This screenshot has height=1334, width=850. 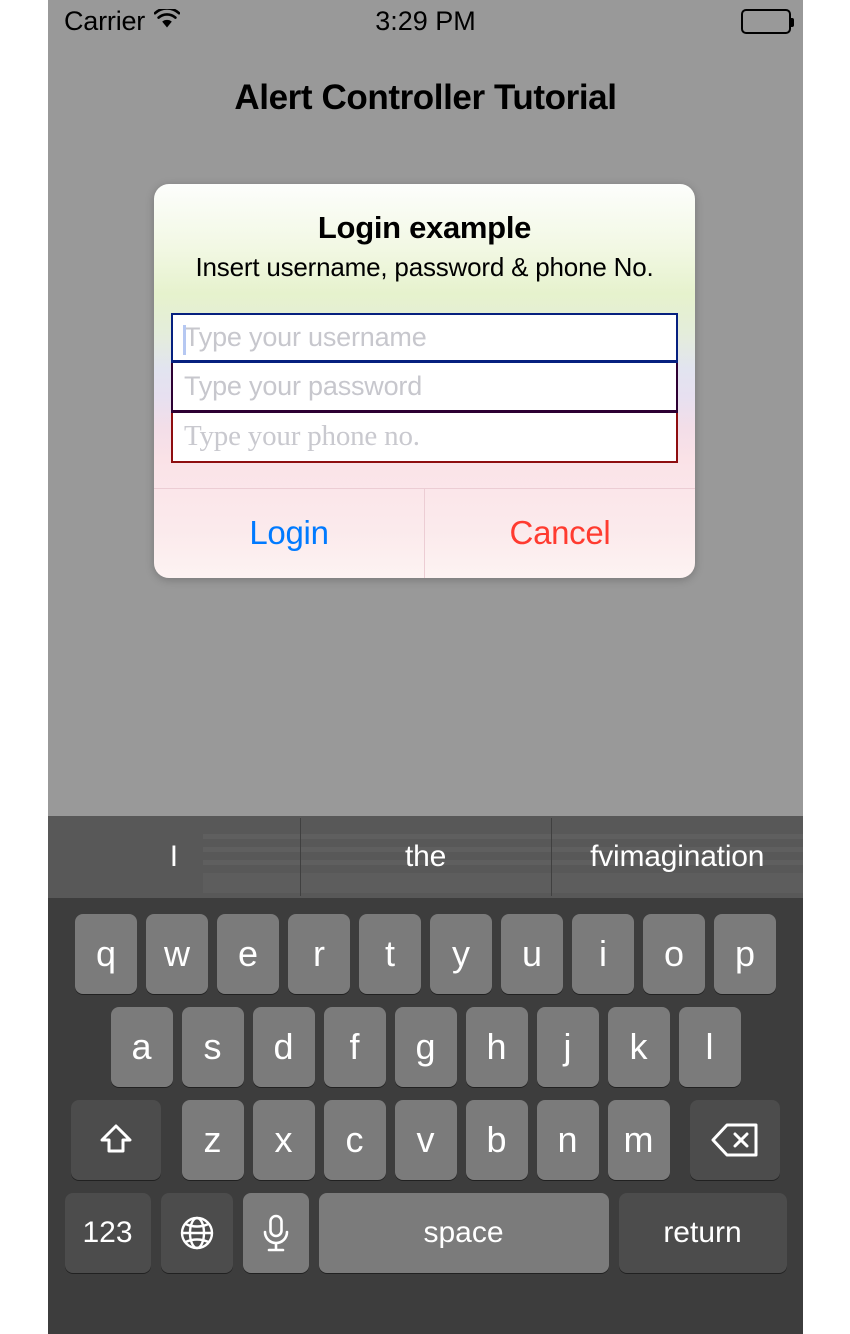 I want to click on suggestion-item: fvimagination, so click(x=677, y=857).